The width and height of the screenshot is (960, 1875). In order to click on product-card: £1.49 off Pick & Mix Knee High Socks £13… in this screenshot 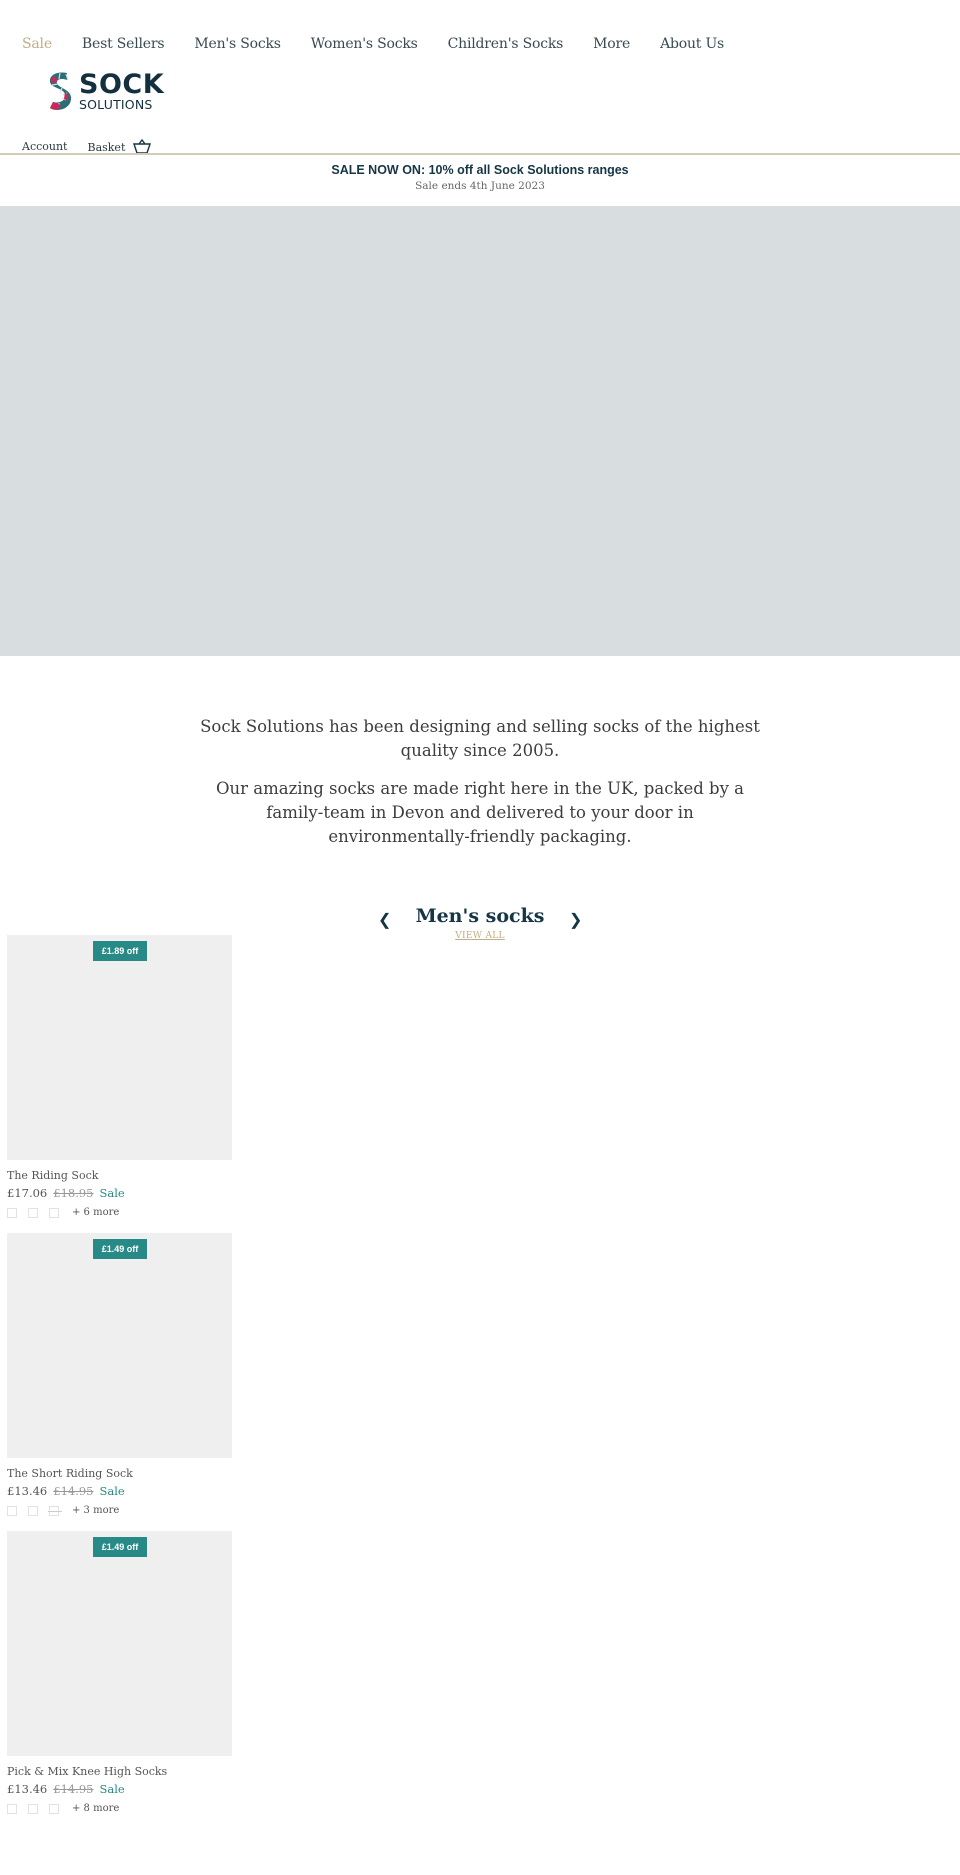, I will do `click(119, 1672)`.